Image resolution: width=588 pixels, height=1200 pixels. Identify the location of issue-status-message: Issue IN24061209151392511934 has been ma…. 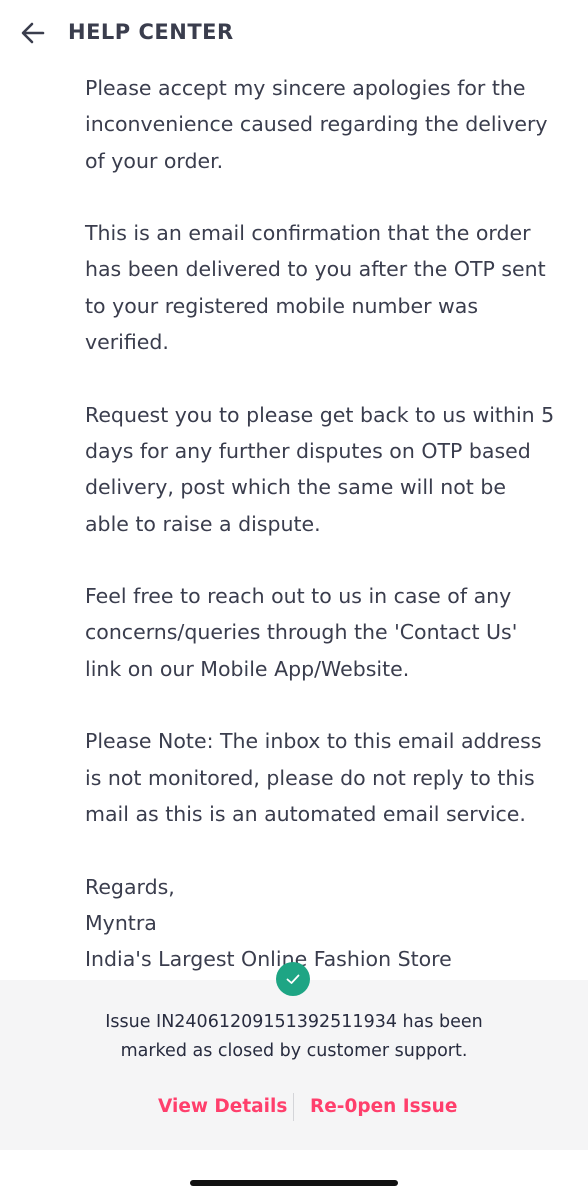
(294, 1037).